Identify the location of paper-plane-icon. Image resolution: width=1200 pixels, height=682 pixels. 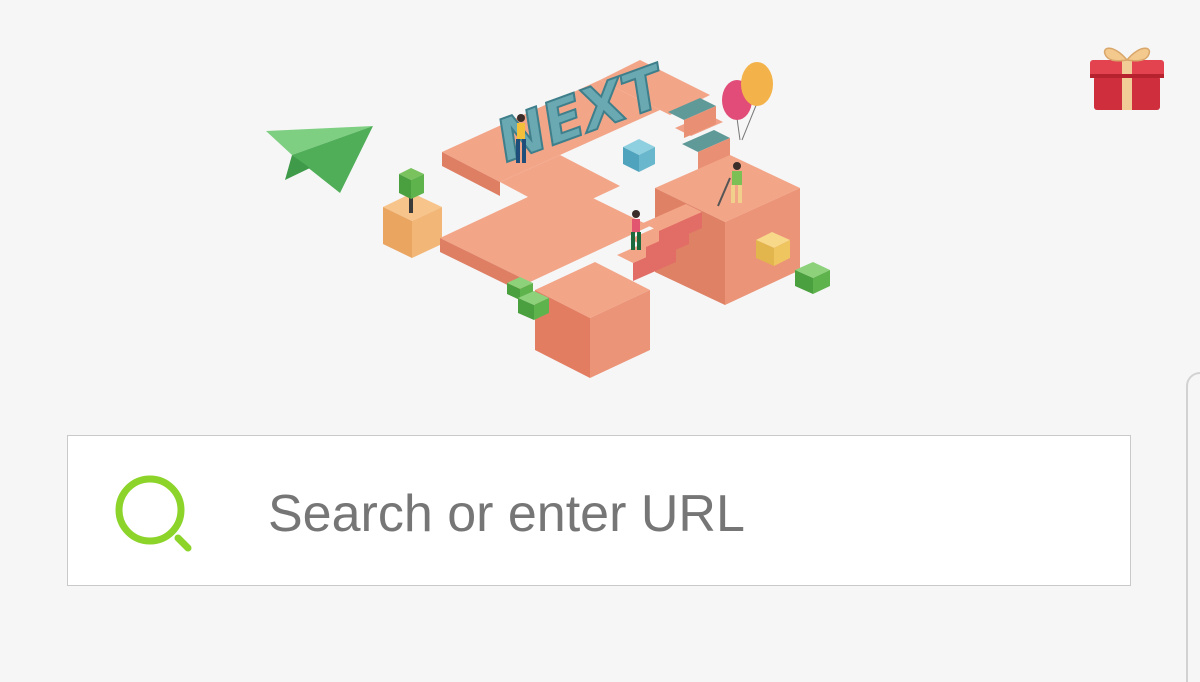
(319, 159).